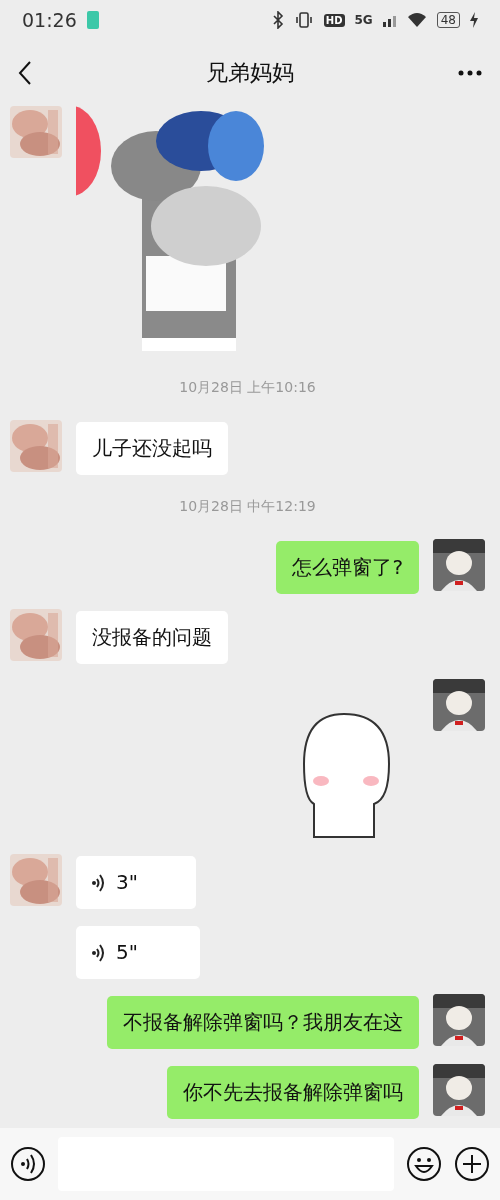 This screenshot has height=1200, width=500. I want to click on status-time: 01:26, so click(49, 20).